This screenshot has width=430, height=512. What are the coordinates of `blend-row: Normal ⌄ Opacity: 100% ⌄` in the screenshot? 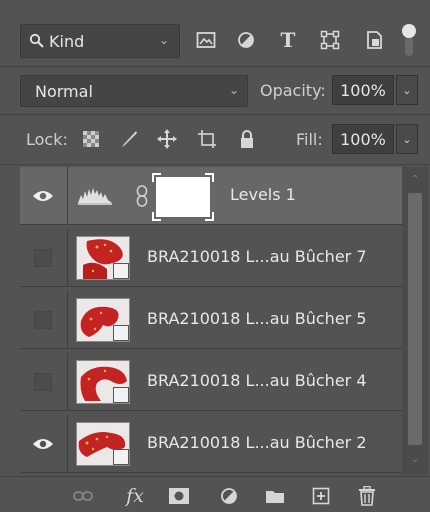 It's located at (215, 92).